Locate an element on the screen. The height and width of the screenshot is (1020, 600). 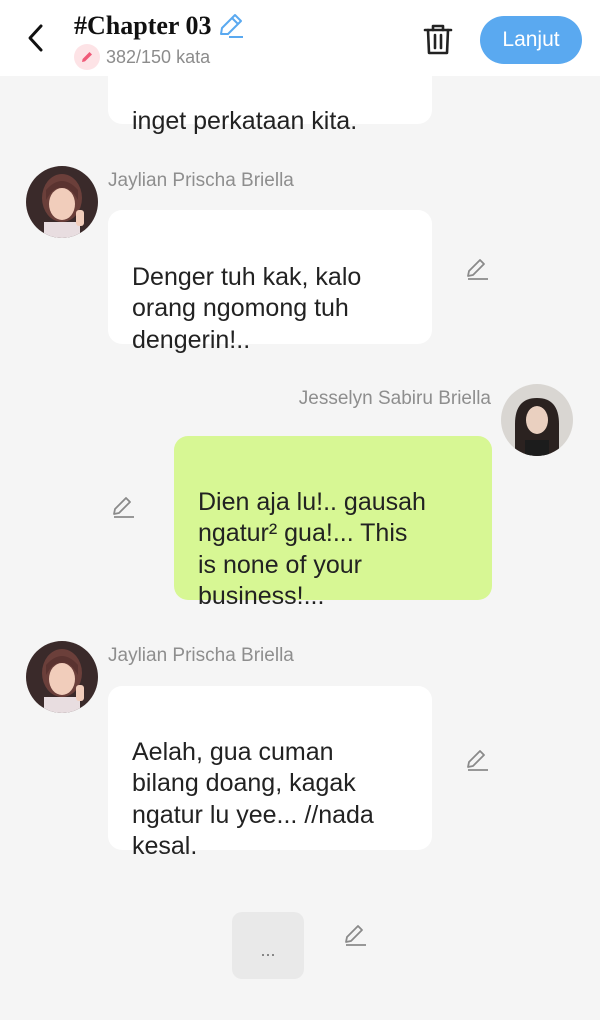
top-bar: #Chapter 03 382/150 kata Lanjut is located at coordinates (300, 38).